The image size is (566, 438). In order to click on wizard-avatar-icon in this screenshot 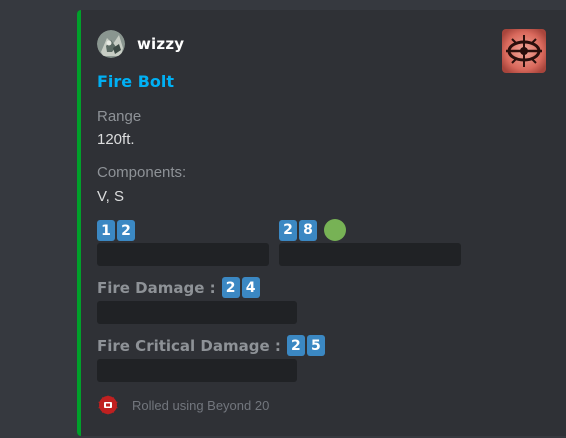, I will do `click(111, 44)`.